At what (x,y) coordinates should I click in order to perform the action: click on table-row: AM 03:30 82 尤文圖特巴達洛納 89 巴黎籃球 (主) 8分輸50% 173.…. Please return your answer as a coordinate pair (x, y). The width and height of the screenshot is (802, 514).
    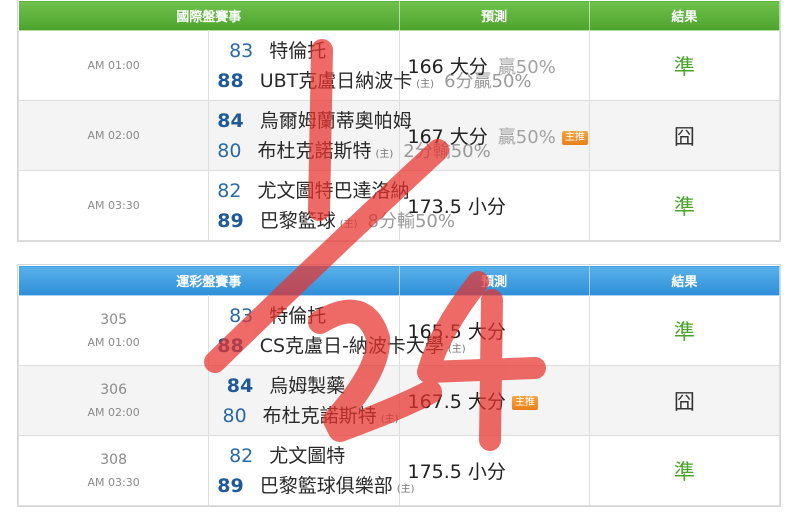
    Looking at the image, I should click on (399, 205).